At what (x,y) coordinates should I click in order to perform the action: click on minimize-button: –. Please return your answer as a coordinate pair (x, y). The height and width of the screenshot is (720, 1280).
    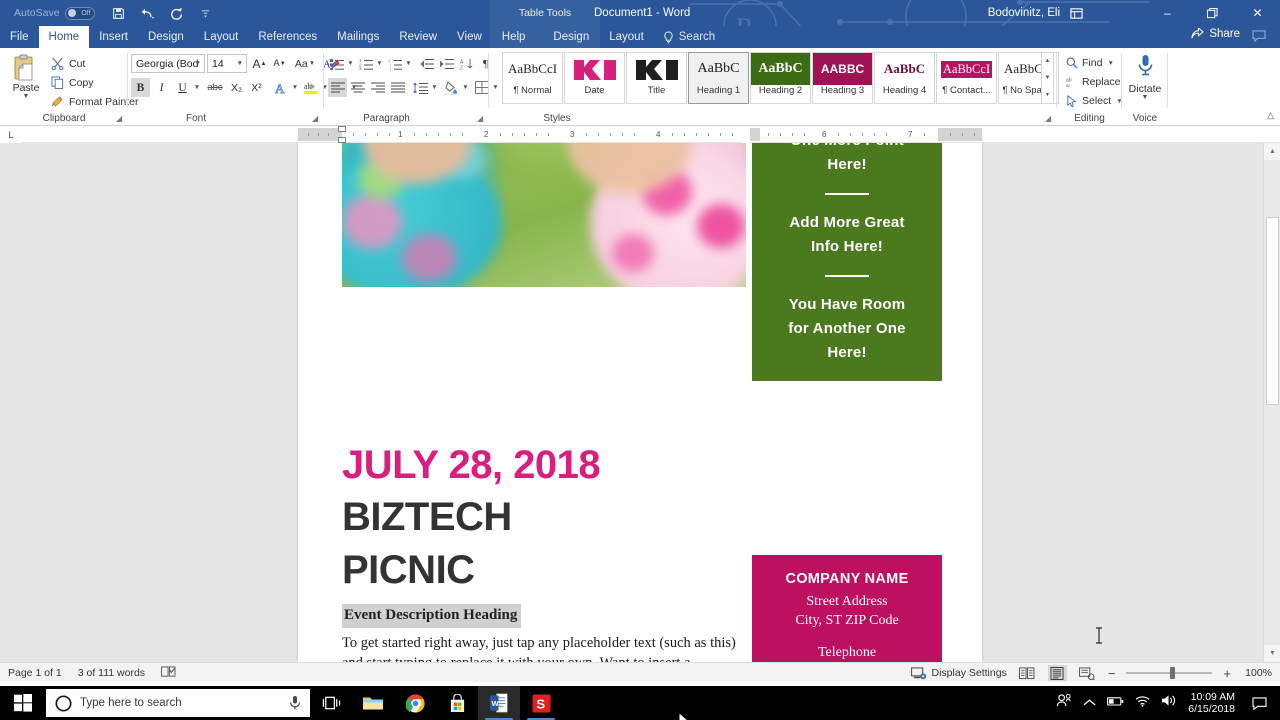
    Looking at the image, I should click on (1167, 13).